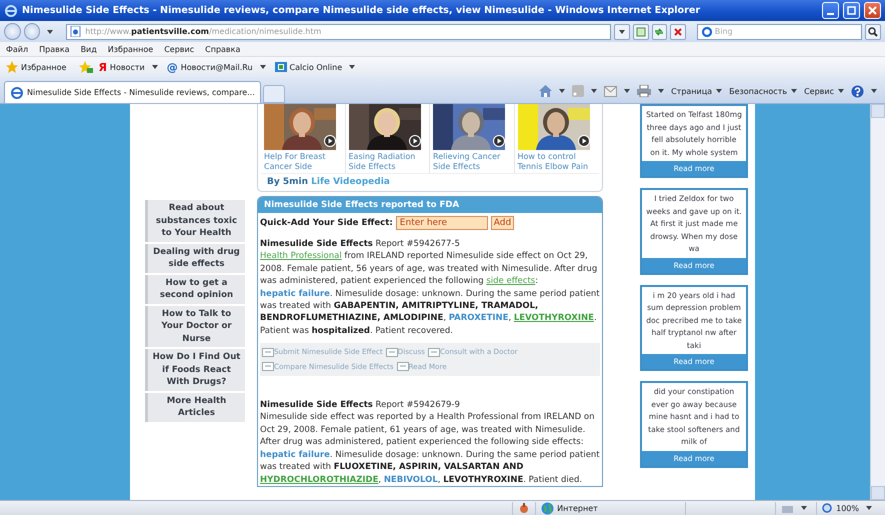 The height and width of the screenshot is (515, 885). What do you see at coordinates (195, 326) in the screenshot?
I see `sidebar-link: How to Talk to Your Doctor or Nurse` at bounding box center [195, 326].